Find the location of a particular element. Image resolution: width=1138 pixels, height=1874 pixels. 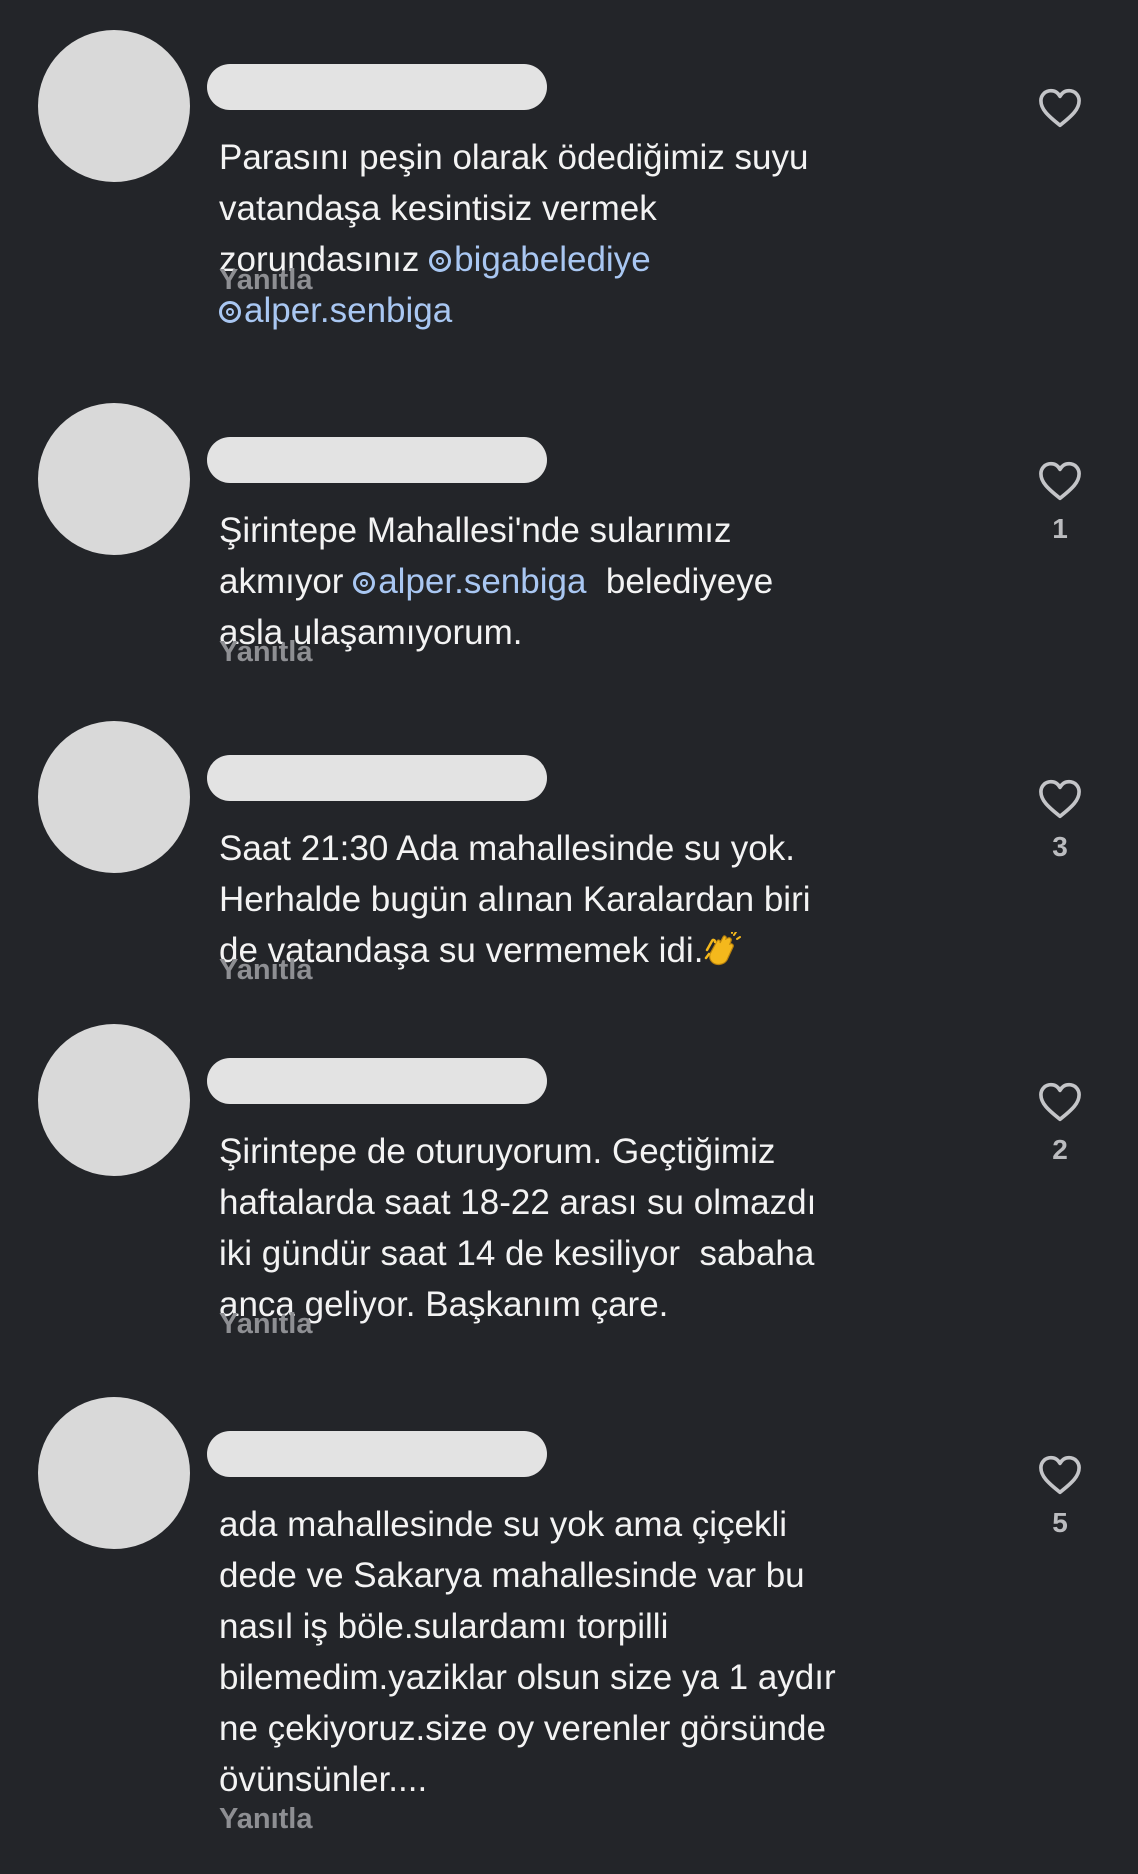

like-count: 2 is located at coordinates (1060, 1149).